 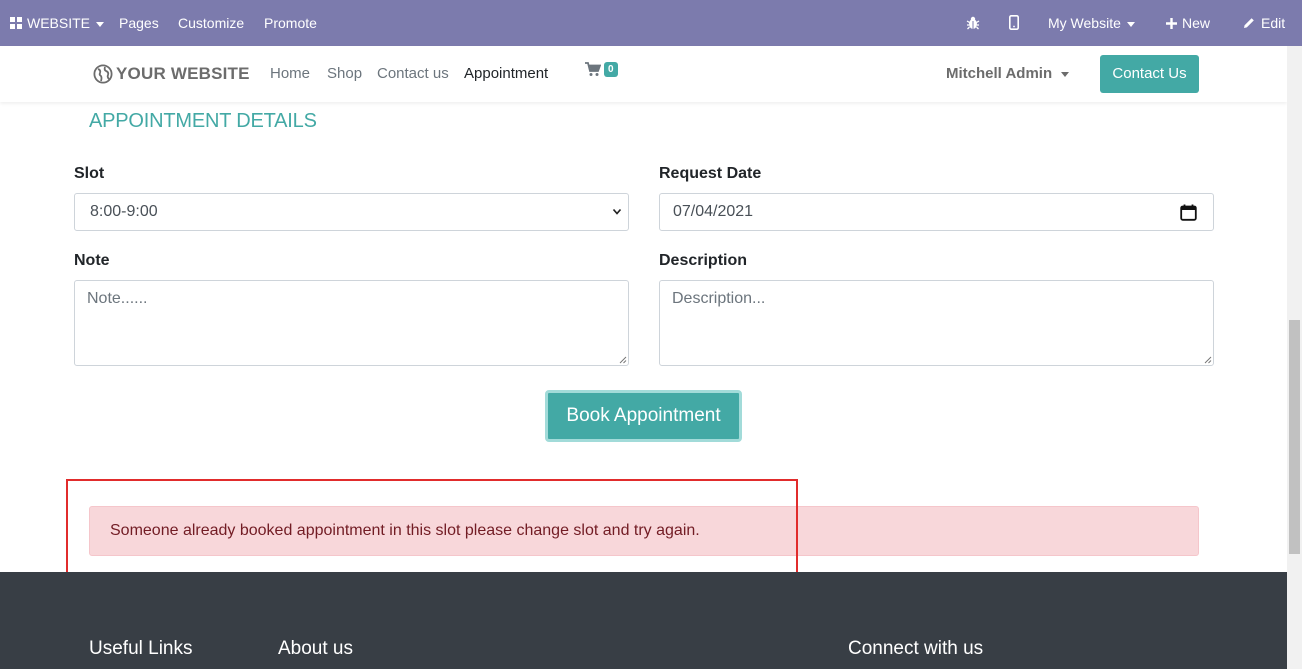 I want to click on page-scrollbar, so click(x=1294, y=357).